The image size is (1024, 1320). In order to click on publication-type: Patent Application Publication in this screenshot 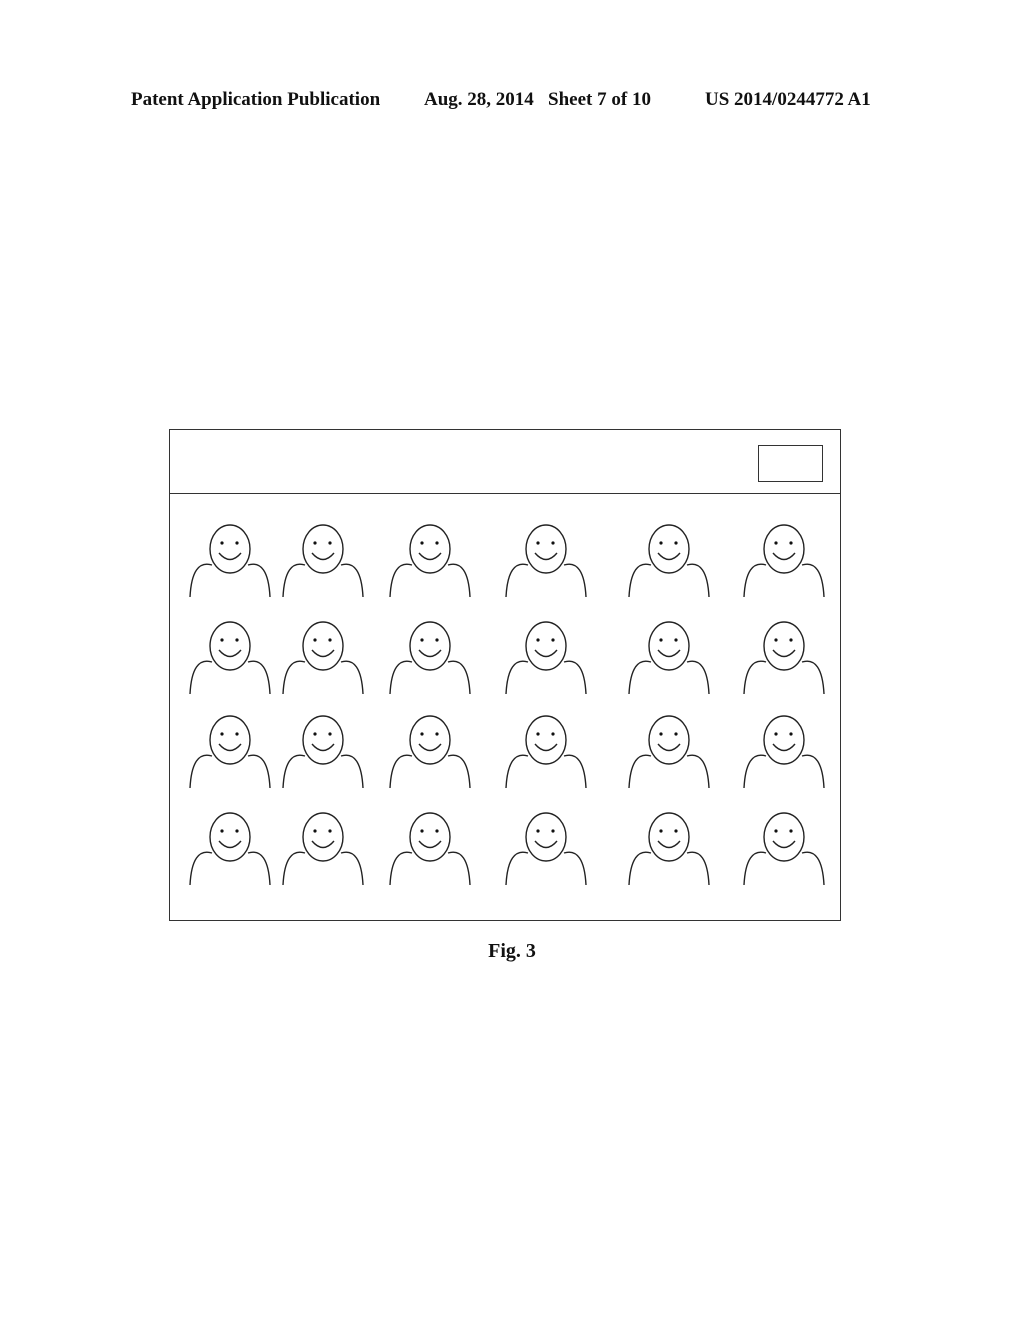, I will do `click(256, 99)`.